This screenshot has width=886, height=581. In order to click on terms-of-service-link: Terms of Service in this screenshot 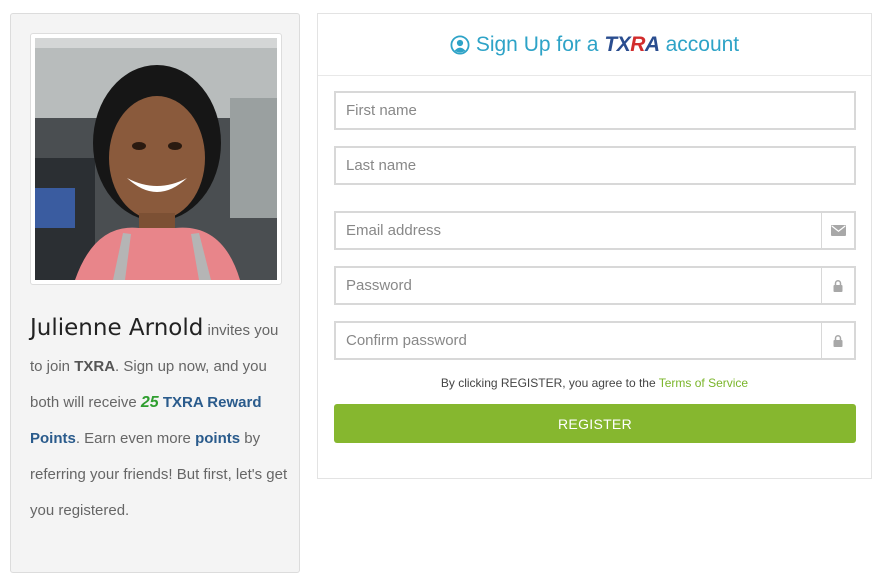, I will do `click(703, 383)`.